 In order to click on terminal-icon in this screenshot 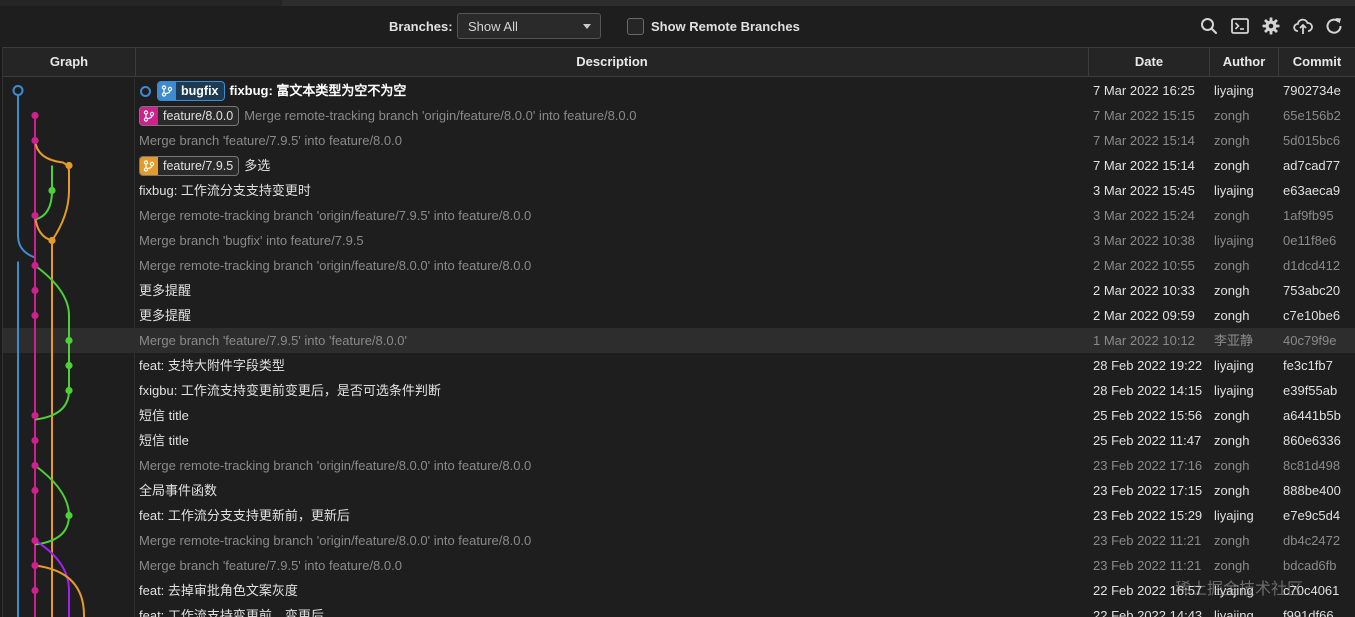, I will do `click(1240, 26)`.